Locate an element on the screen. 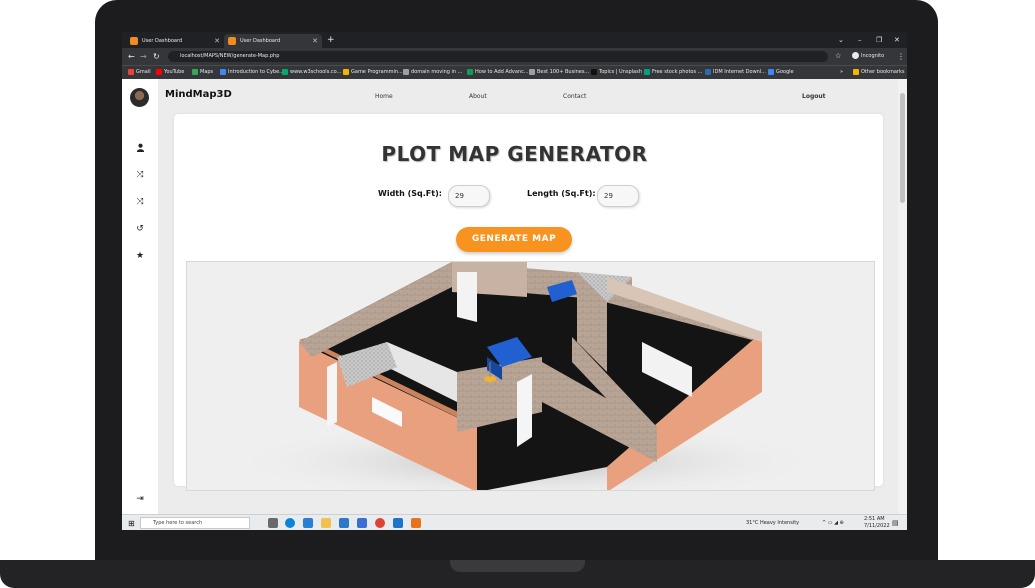 The height and width of the screenshot is (588, 1035). top-nav: MindMap3D Home About Contact Logout is located at coordinates (528, 95).